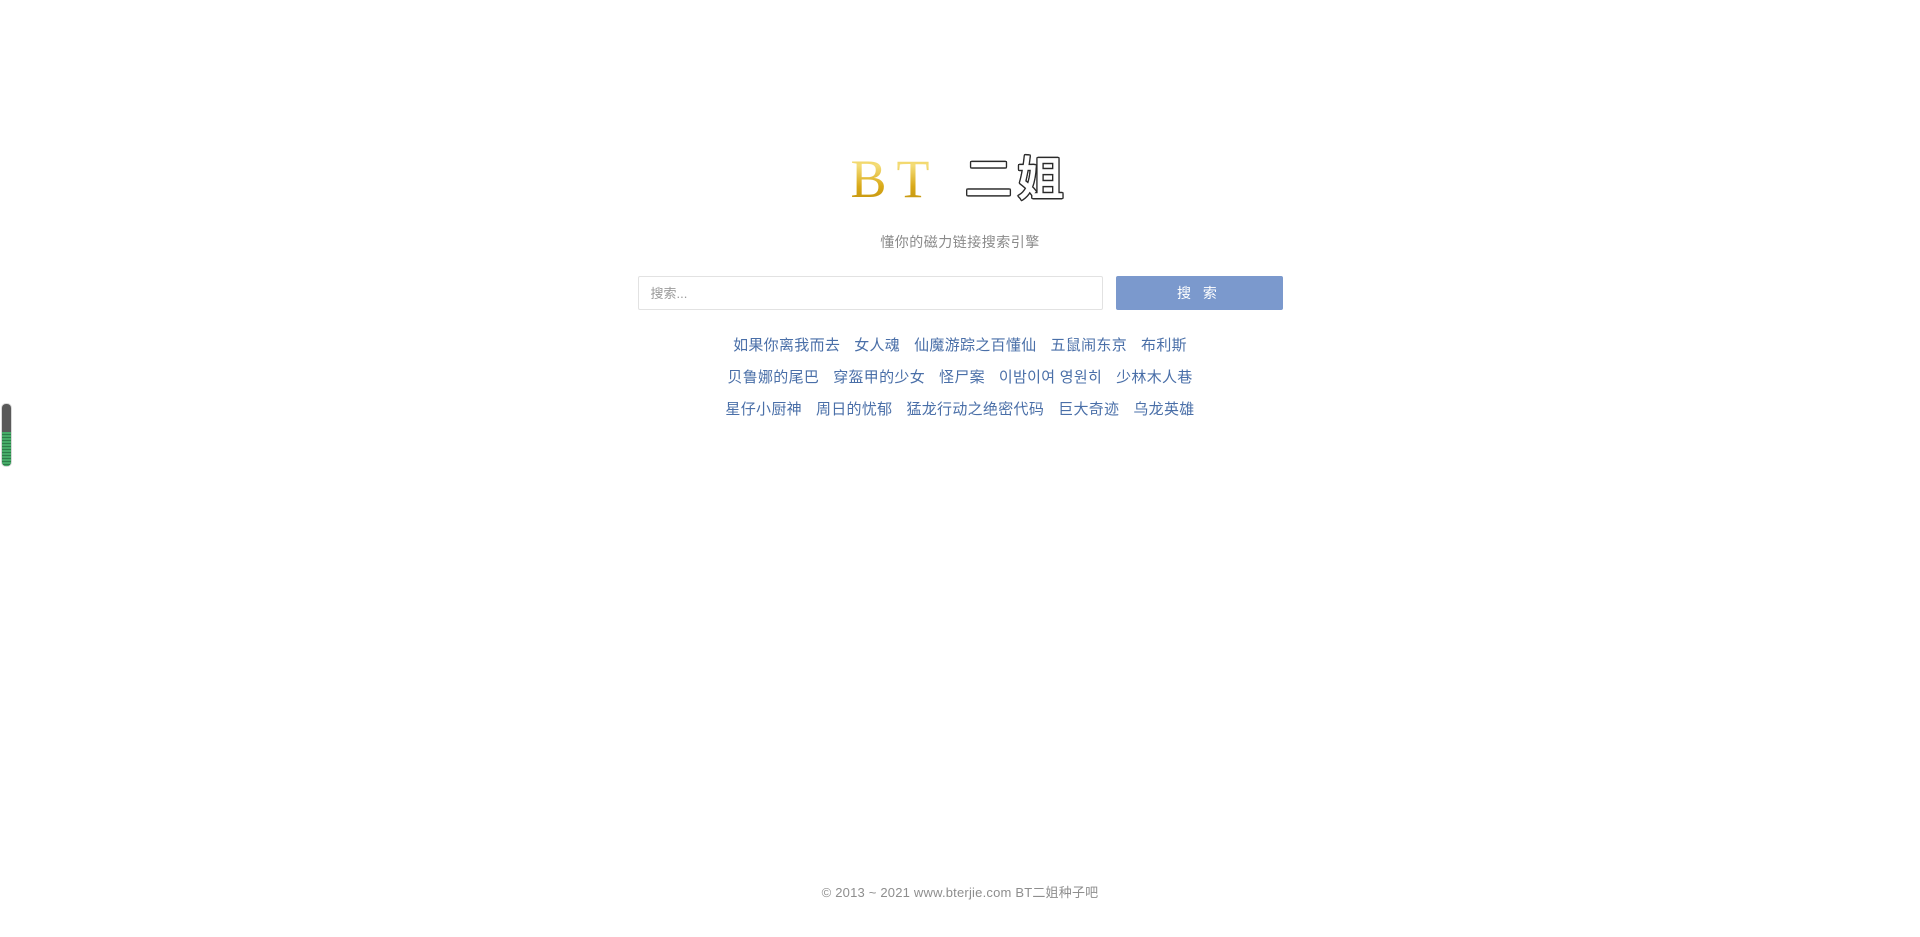 The image size is (1920, 937). Describe the element at coordinates (879, 378) in the screenshot. I see `hot-keyword-link: 穿盔甲的少女` at that location.